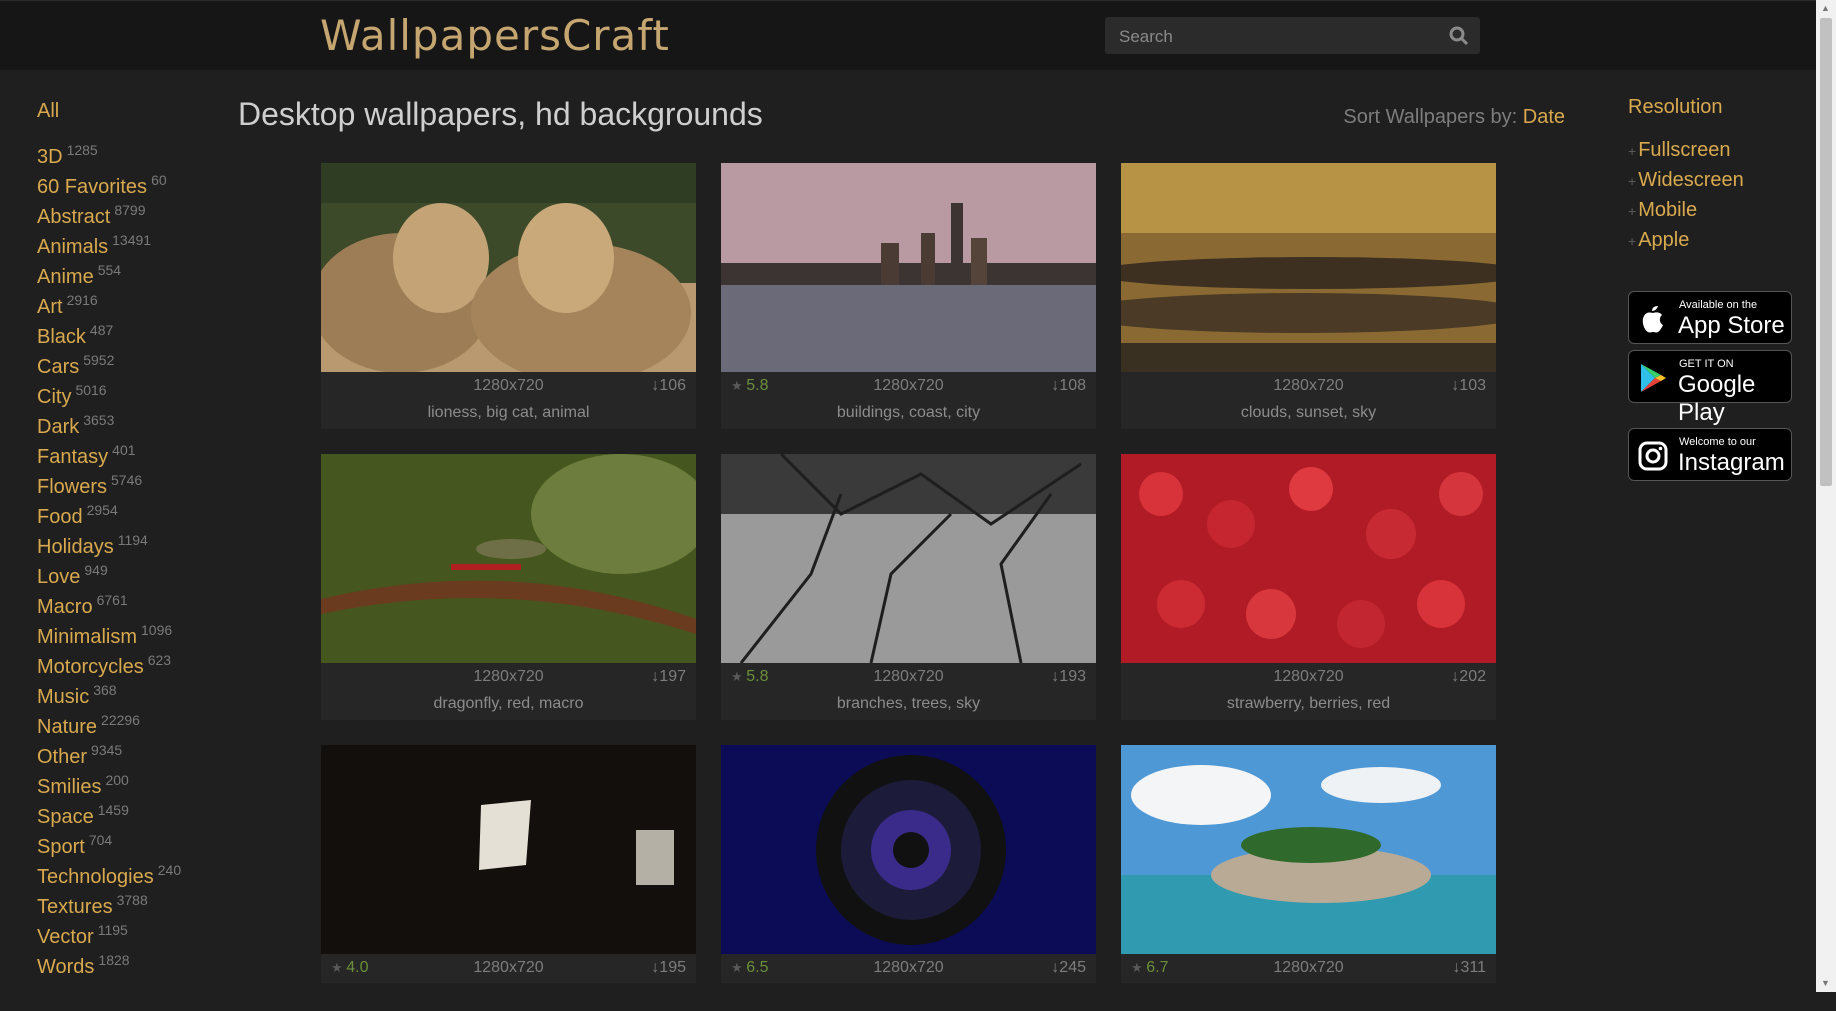  I want to click on category-link: Minimalism 1096, so click(137, 631).